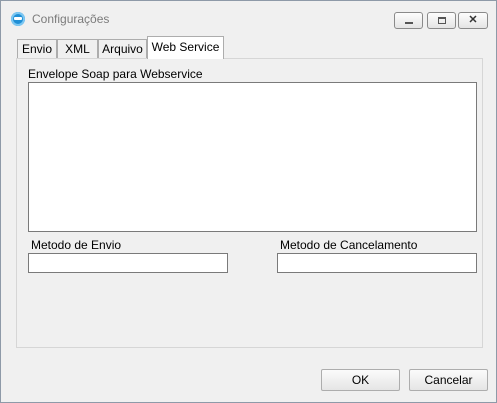 This screenshot has height=403, width=497. What do you see at coordinates (37, 48) in the screenshot?
I see `tab-envio: Envio` at bounding box center [37, 48].